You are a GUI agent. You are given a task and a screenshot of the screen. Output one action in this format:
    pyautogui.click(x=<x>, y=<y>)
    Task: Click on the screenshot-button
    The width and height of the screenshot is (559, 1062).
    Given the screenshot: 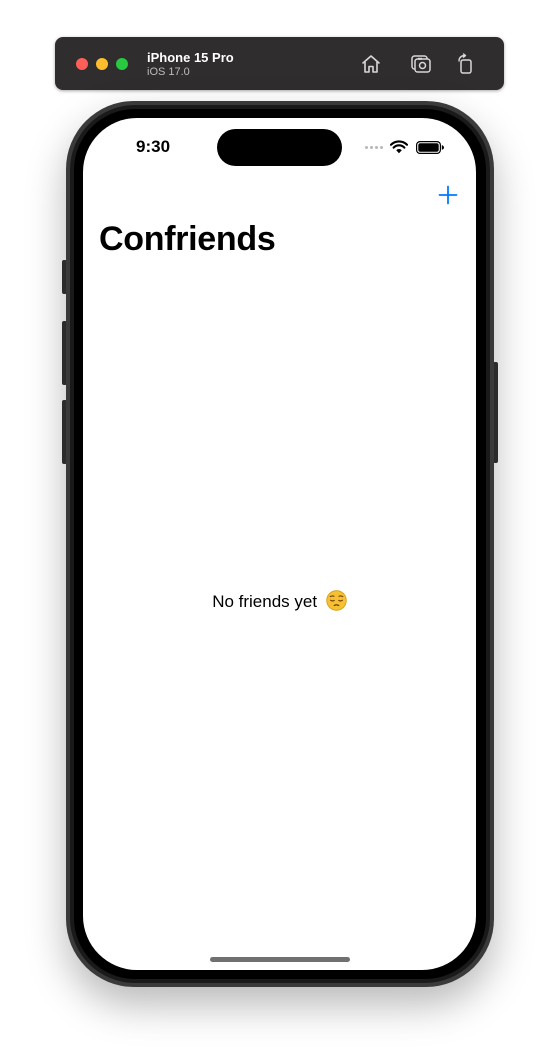 What is the action you would take?
    pyautogui.click(x=421, y=64)
    